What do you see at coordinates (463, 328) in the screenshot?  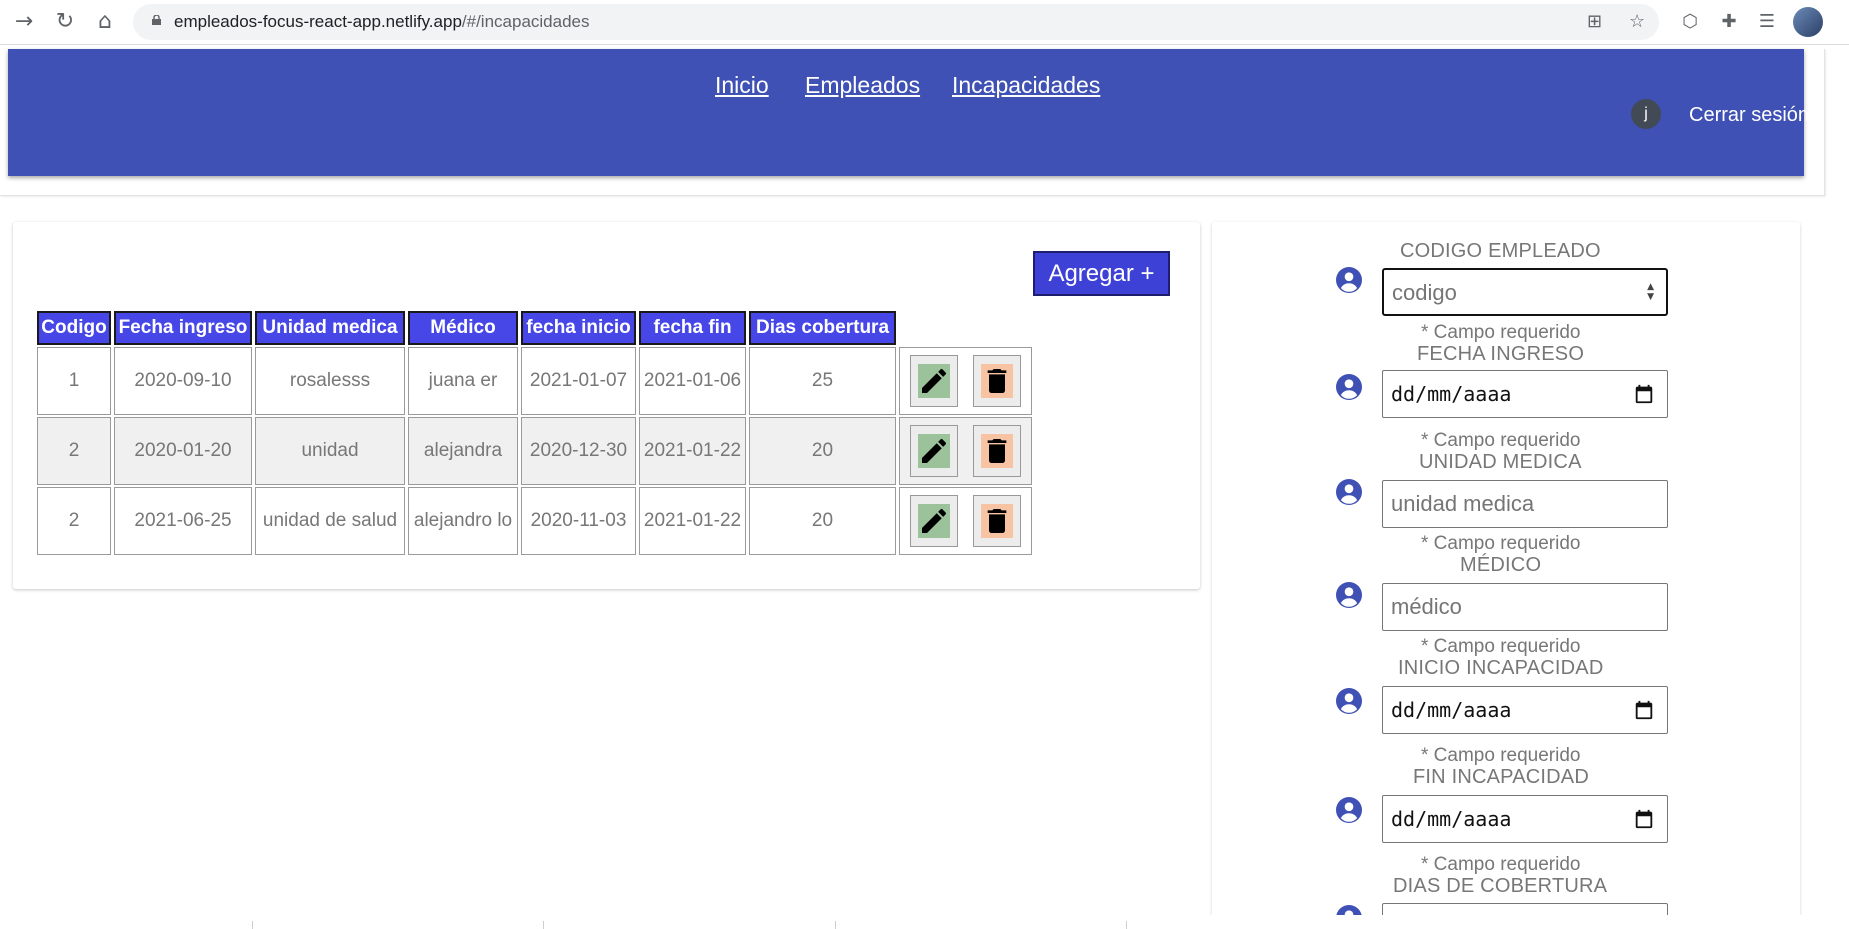 I see `column-header-medico: Médico` at bounding box center [463, 328].